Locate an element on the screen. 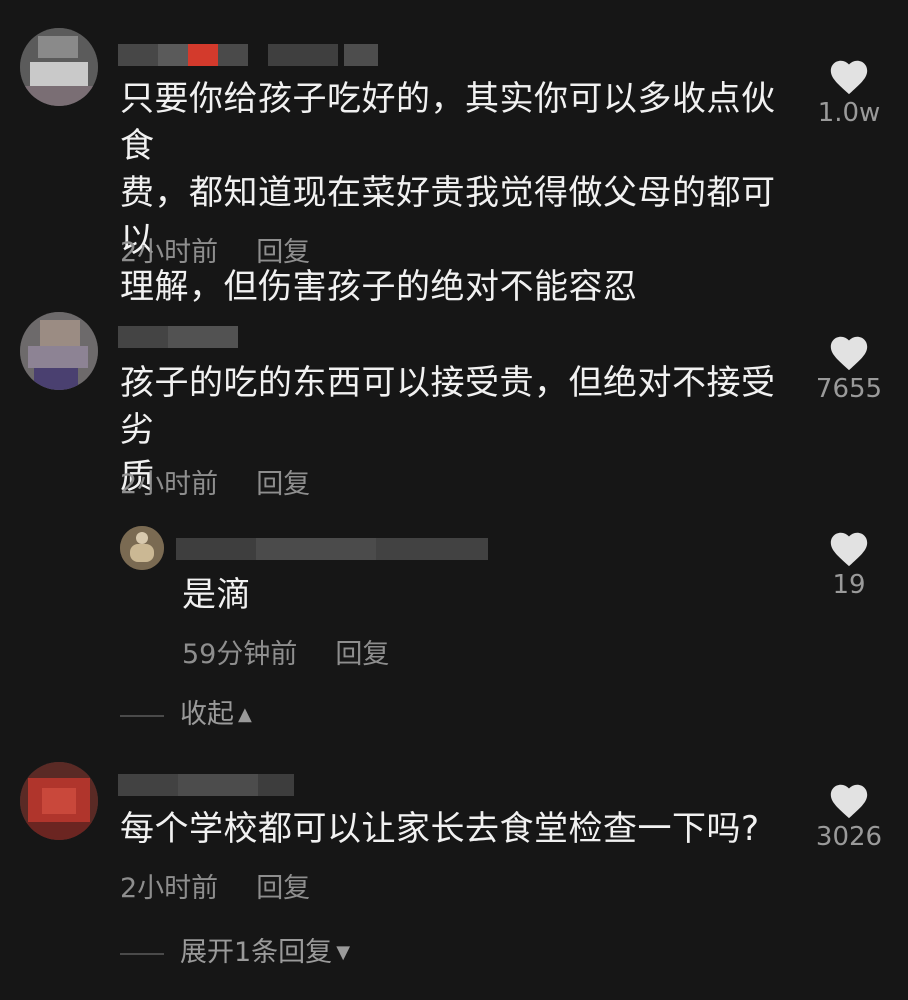  like-button: 1.0w is located at coordinates (849, 92).